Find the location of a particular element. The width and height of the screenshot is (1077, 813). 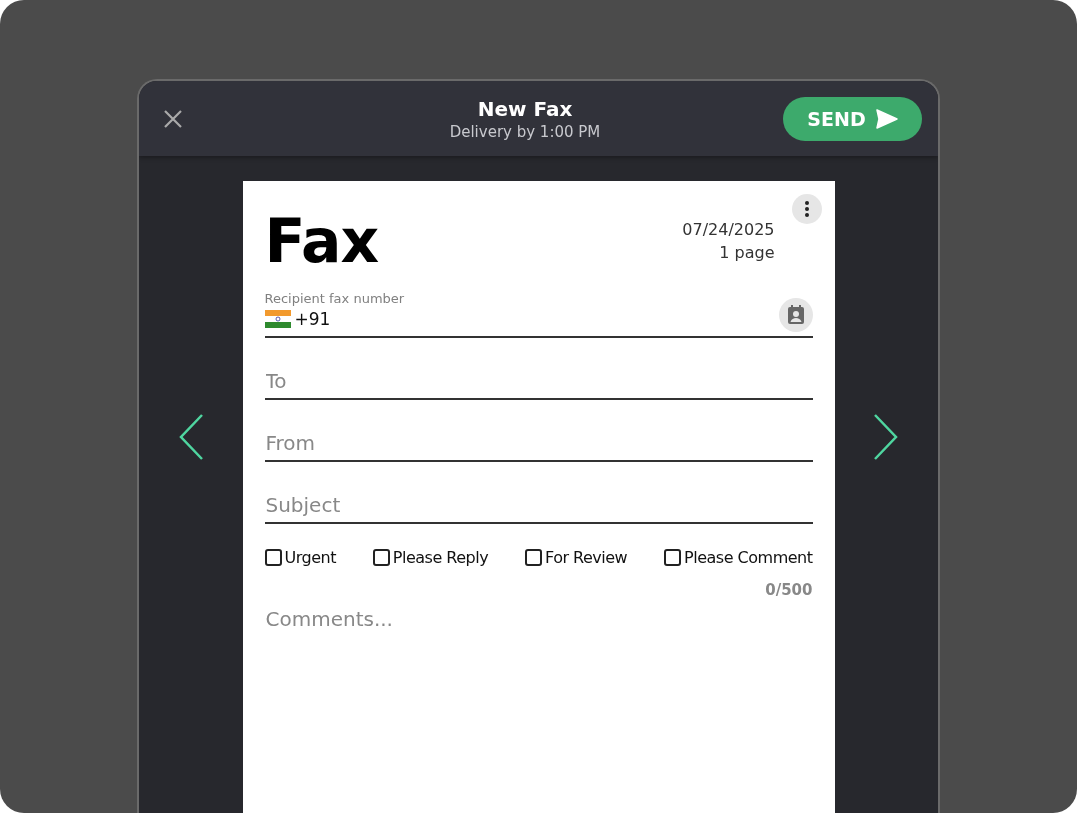

more-icon is located at coordinates (806, 209).